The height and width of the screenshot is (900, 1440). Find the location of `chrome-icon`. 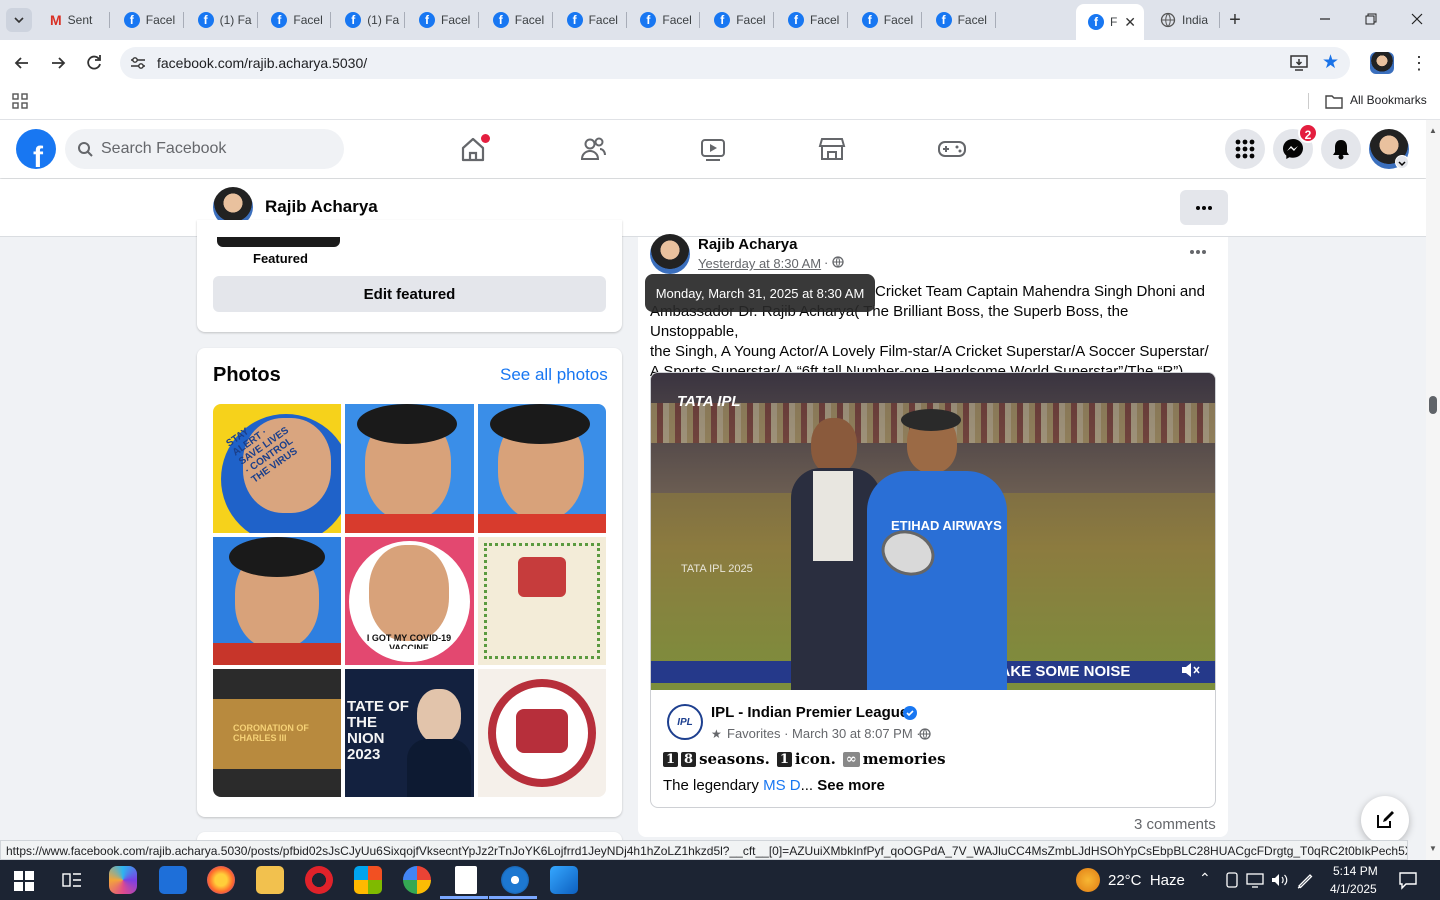

chrome-icon is located at coordinates (417, 880).